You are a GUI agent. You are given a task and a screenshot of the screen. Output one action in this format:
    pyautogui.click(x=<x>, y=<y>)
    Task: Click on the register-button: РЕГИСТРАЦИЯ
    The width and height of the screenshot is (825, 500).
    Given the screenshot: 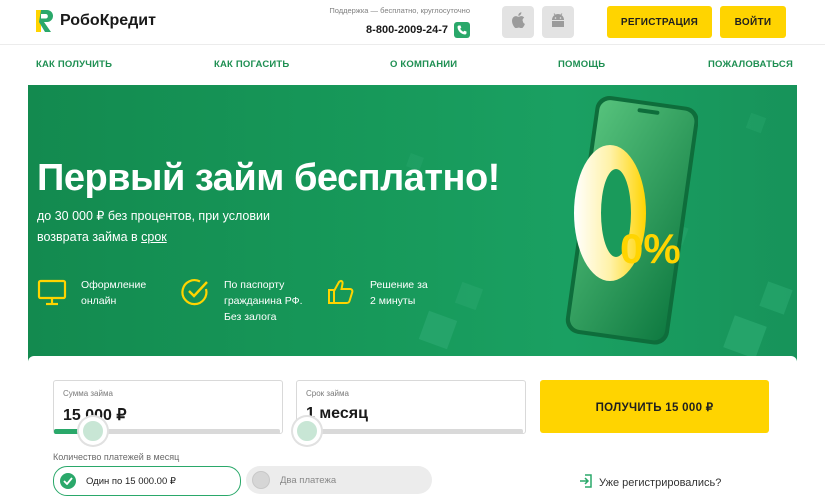 What is the action you would take?
    pyautogui.click(x=659, y=22)
    